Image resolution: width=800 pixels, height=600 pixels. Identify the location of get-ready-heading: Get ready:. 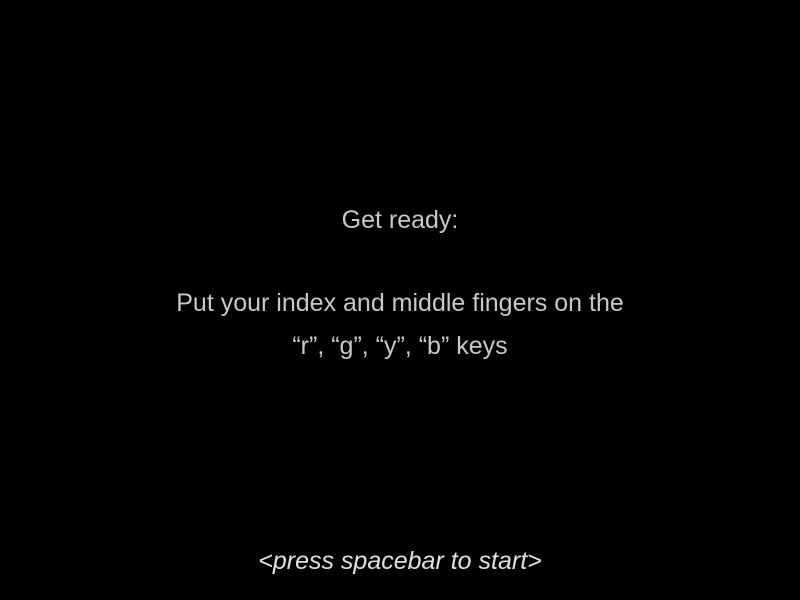
(400, 220).